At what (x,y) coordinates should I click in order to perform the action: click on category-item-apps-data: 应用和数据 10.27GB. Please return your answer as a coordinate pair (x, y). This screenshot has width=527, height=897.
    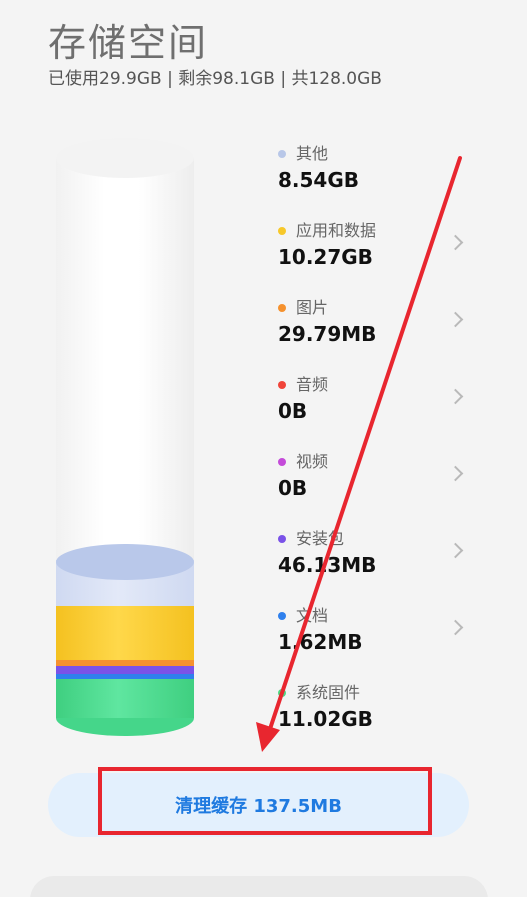
    Looking at the image, I should click on (378, 255).